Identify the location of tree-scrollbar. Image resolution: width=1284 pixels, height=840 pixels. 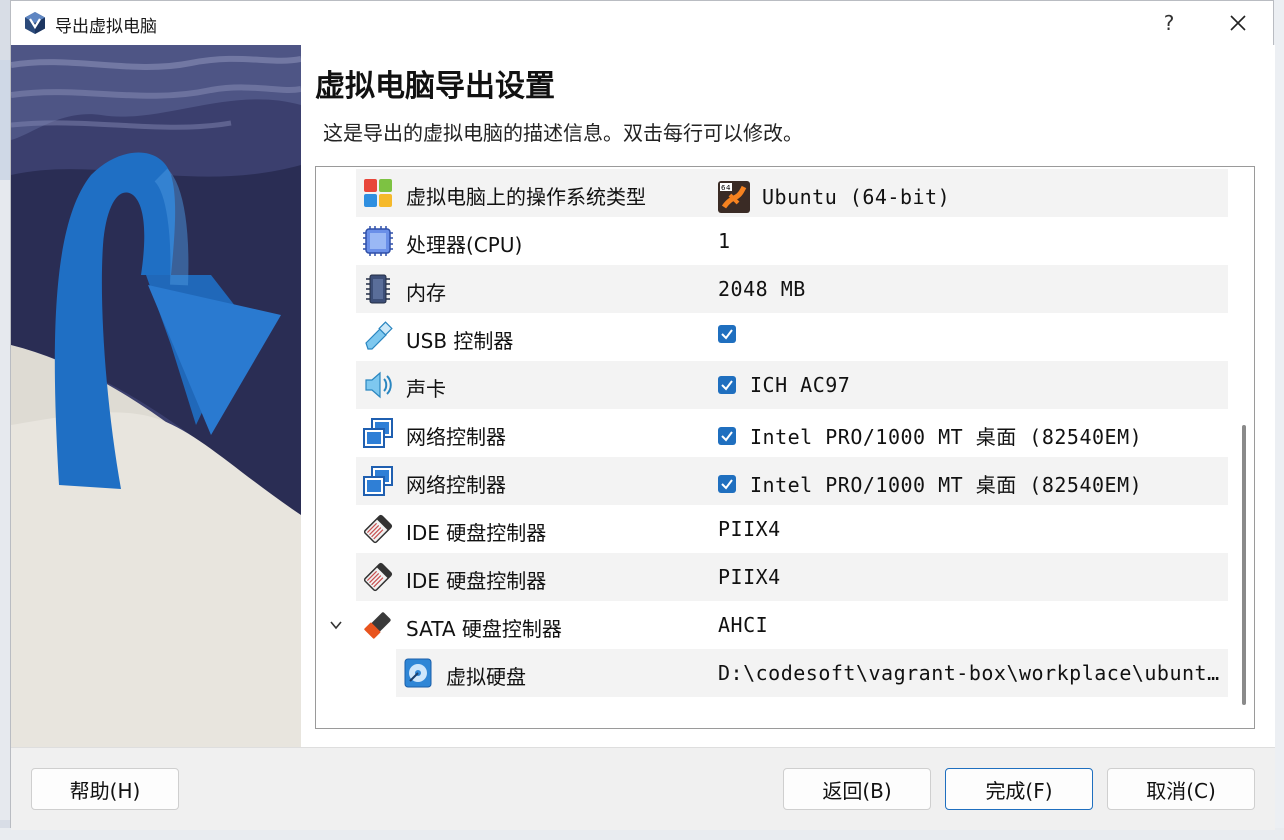
(1244, 448).